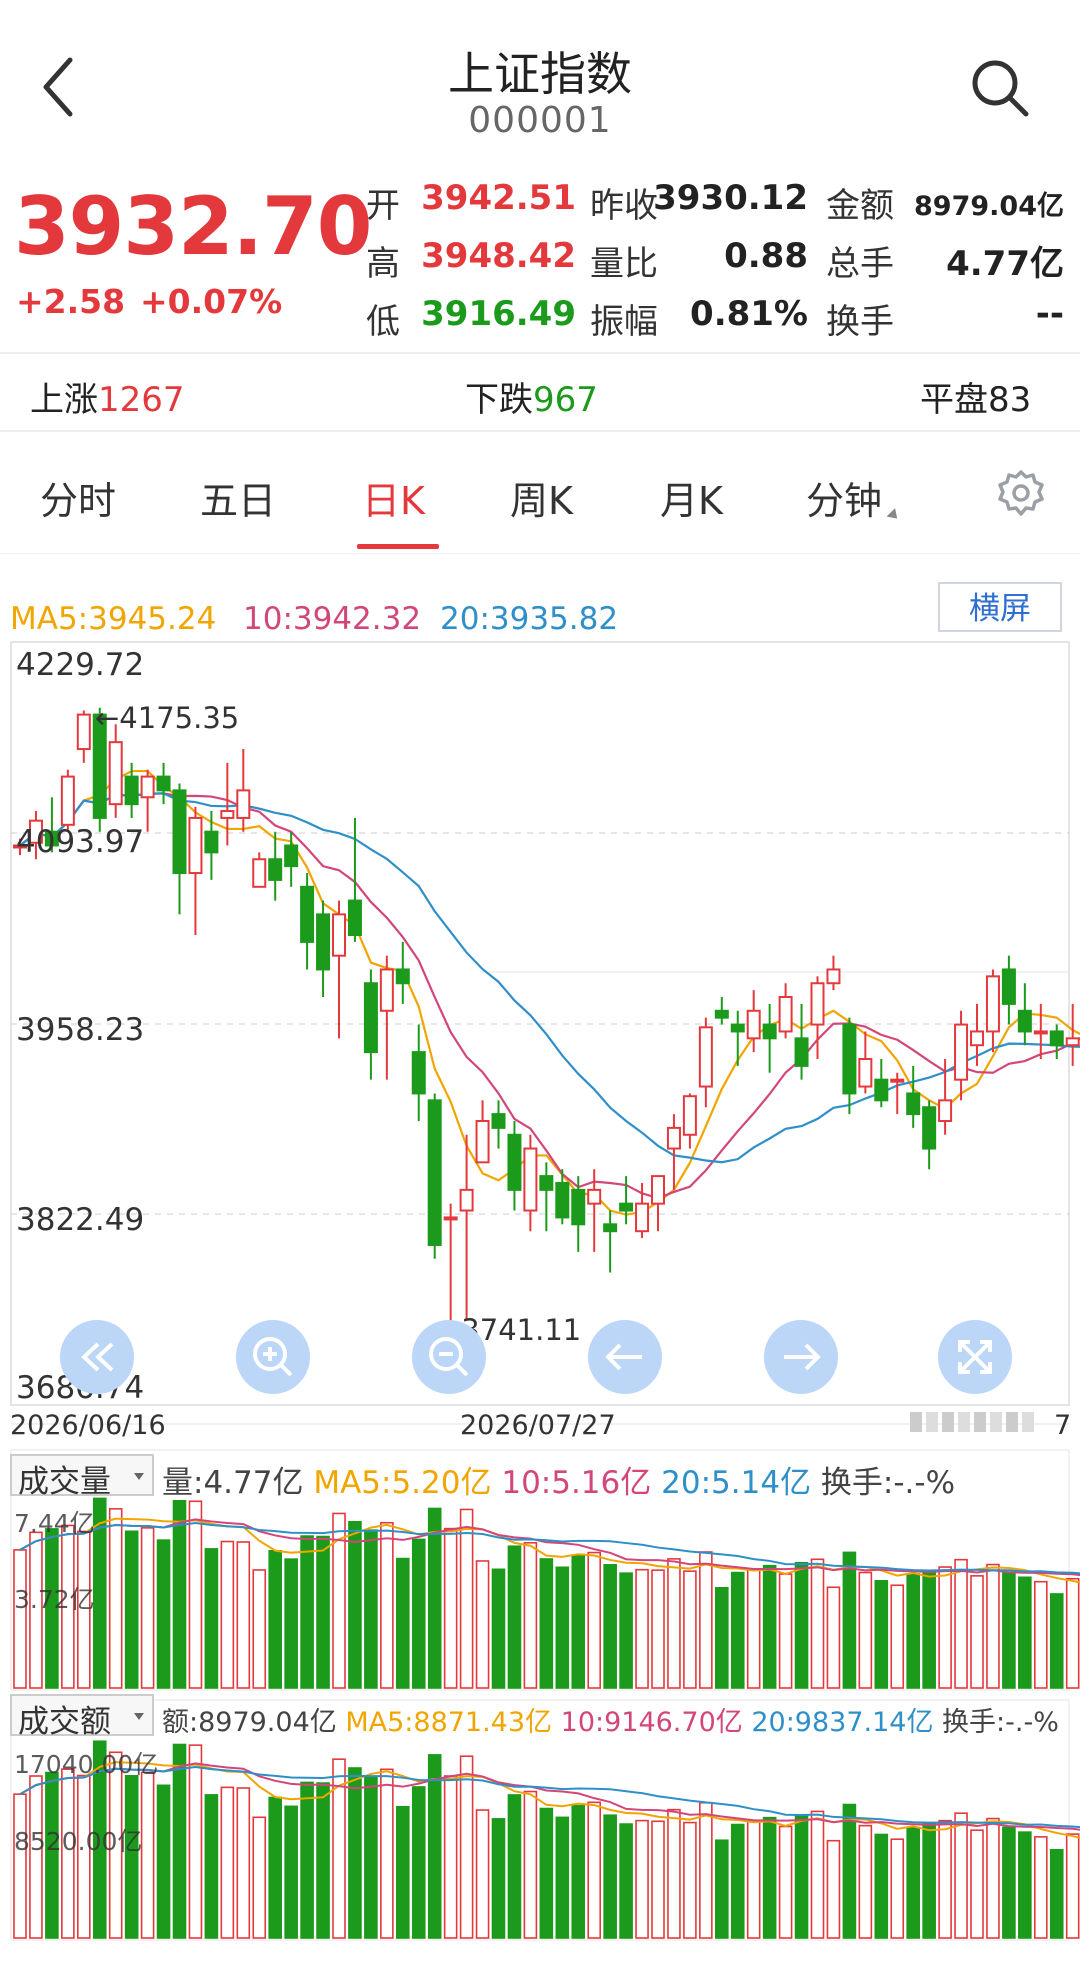 The width and height of the screenshot is (1080, 1969). I want to click on dropdown-caret-icon, so click(894, 515).